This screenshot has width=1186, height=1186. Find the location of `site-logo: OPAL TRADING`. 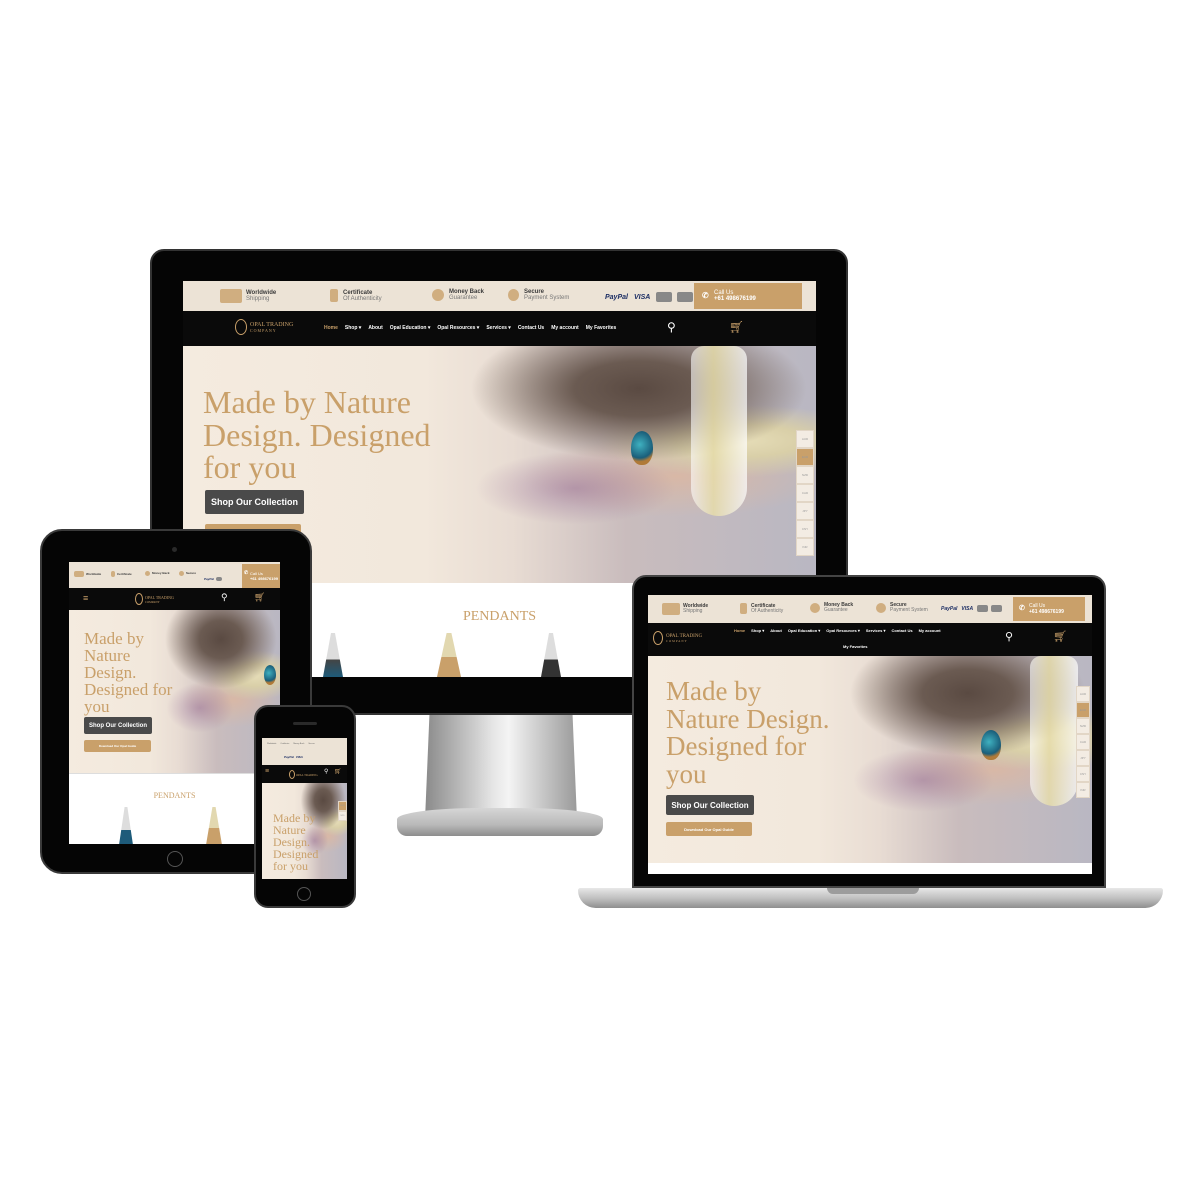

site-logo: OPAL TRADING is located at coordinates (303, 774).